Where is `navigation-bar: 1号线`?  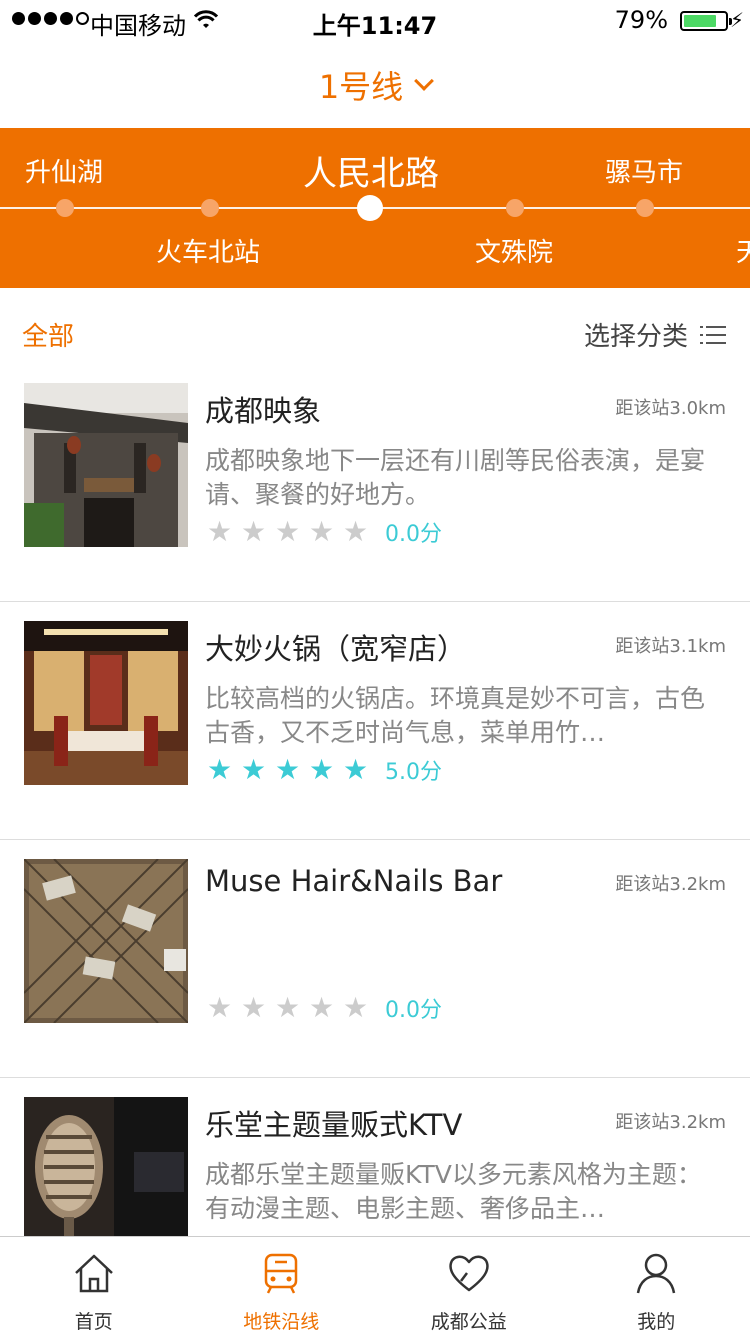 navigation-bar: 1号线 is located at coordinates (375, 84).